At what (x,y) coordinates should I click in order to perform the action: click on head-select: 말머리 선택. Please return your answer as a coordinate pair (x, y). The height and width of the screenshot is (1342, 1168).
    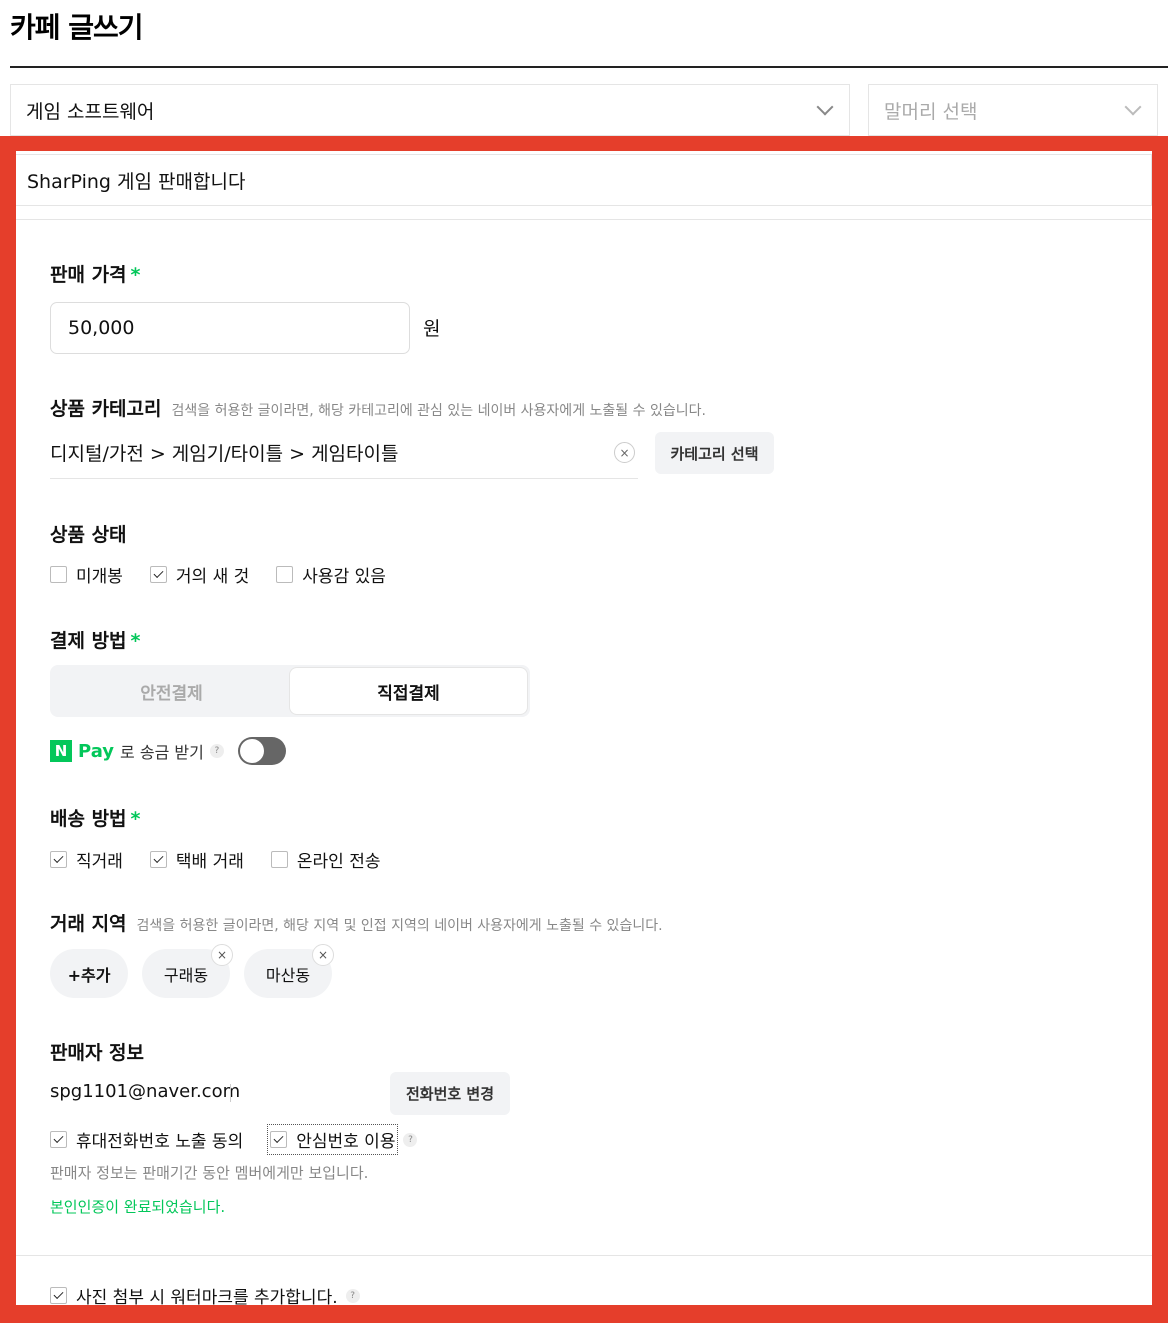
    Looking at the image, I should click on (1013, 110).